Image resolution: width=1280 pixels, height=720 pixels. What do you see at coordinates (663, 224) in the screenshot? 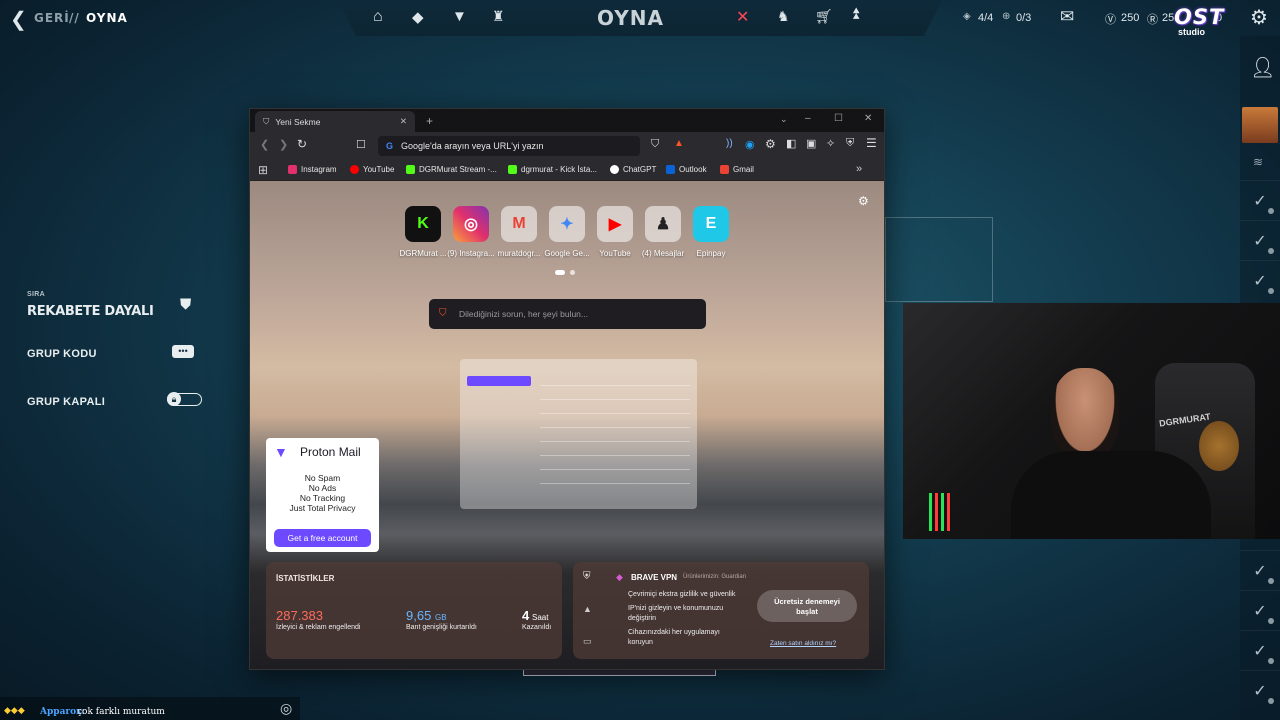
I see `top-site-tile: ♟` at bounding box center [663, 224].